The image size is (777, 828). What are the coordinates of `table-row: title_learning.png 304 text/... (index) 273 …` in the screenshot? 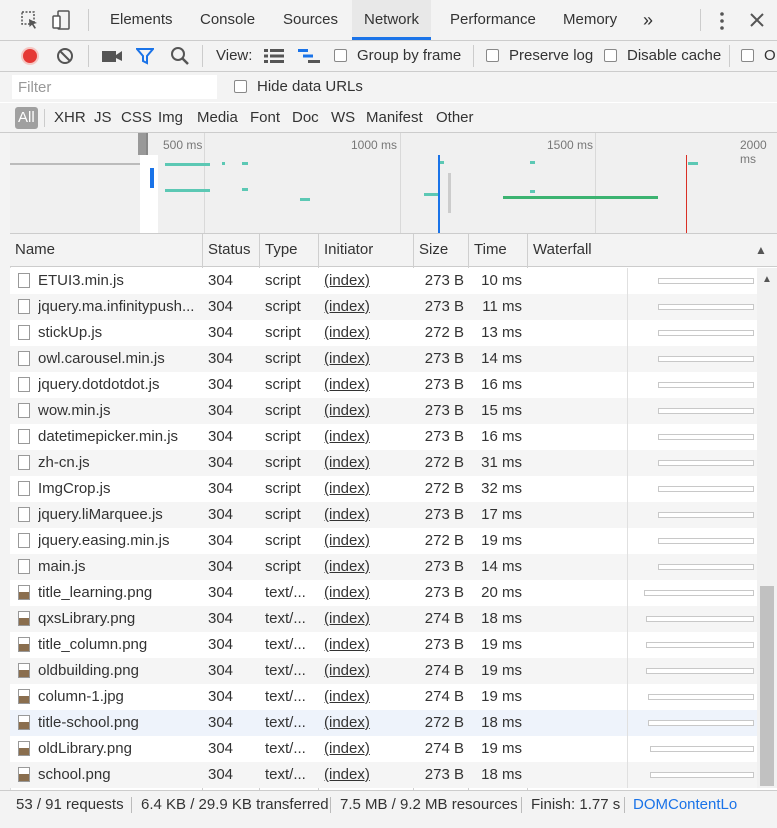 It's located at (383, 593).